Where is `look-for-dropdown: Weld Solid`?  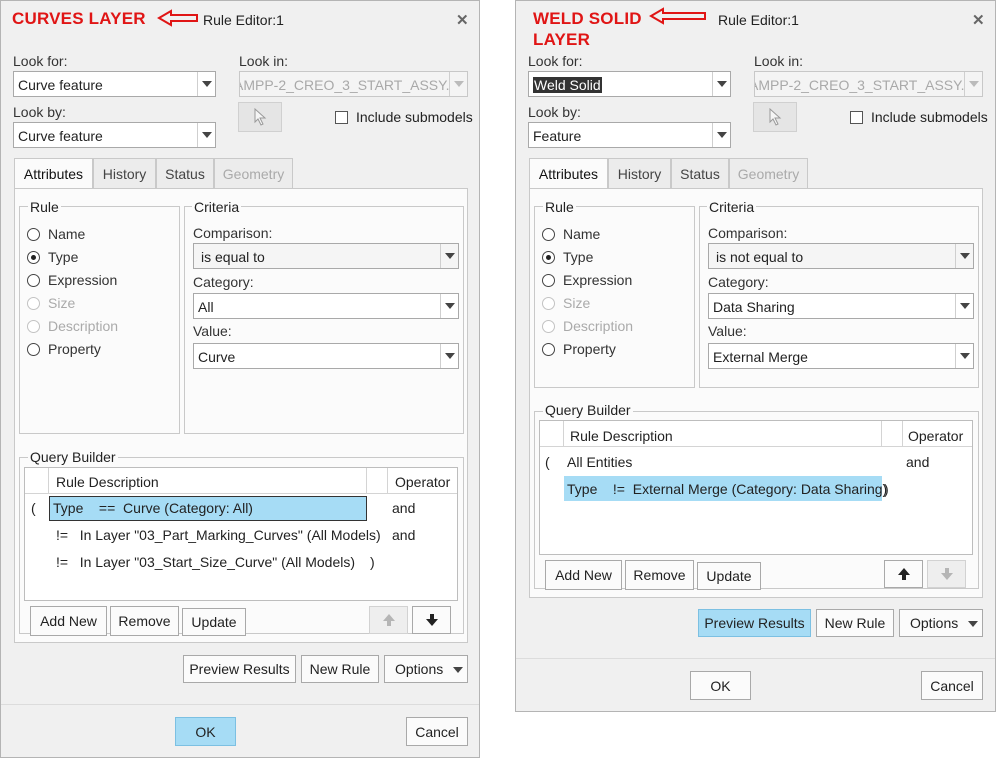 look-for-dropdown: Weld Solid is located at coordinates (629, 84).